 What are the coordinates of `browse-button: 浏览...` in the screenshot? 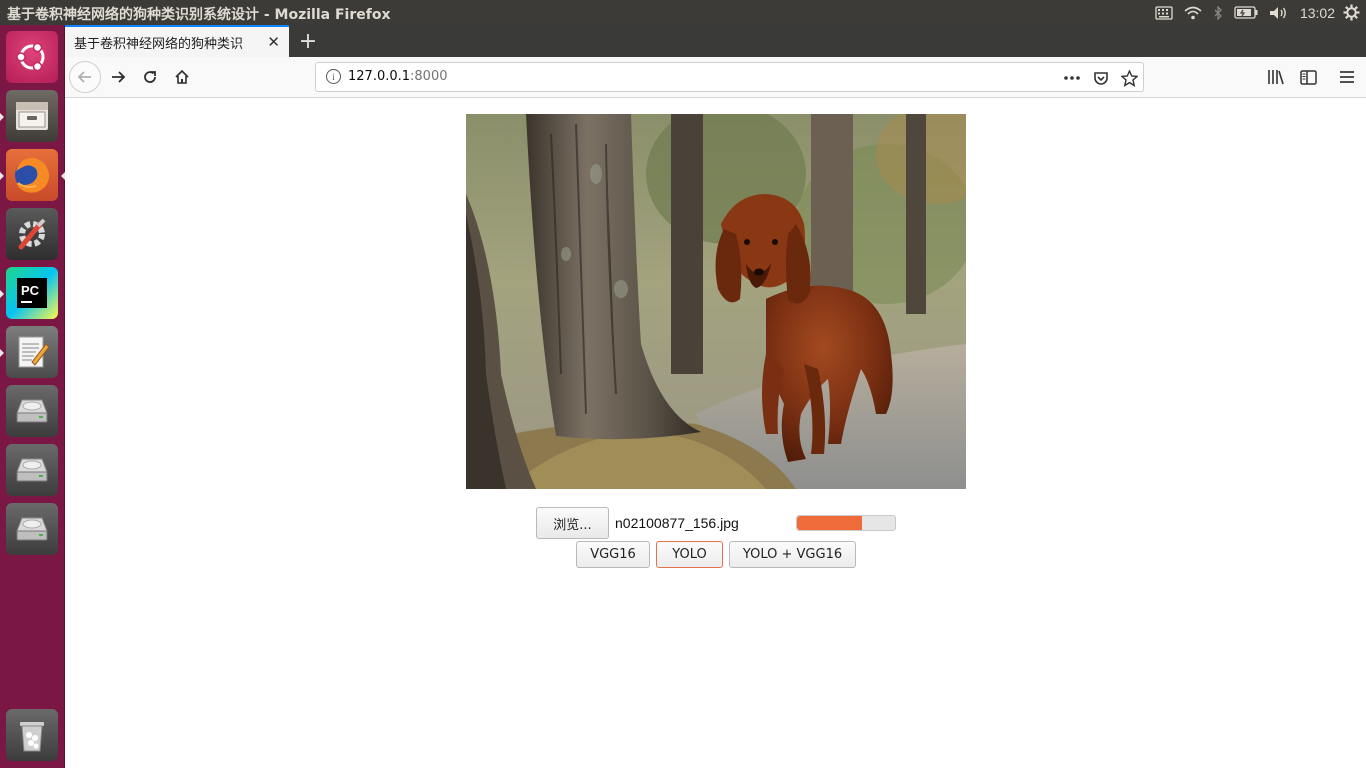 It's located at (572, 523).